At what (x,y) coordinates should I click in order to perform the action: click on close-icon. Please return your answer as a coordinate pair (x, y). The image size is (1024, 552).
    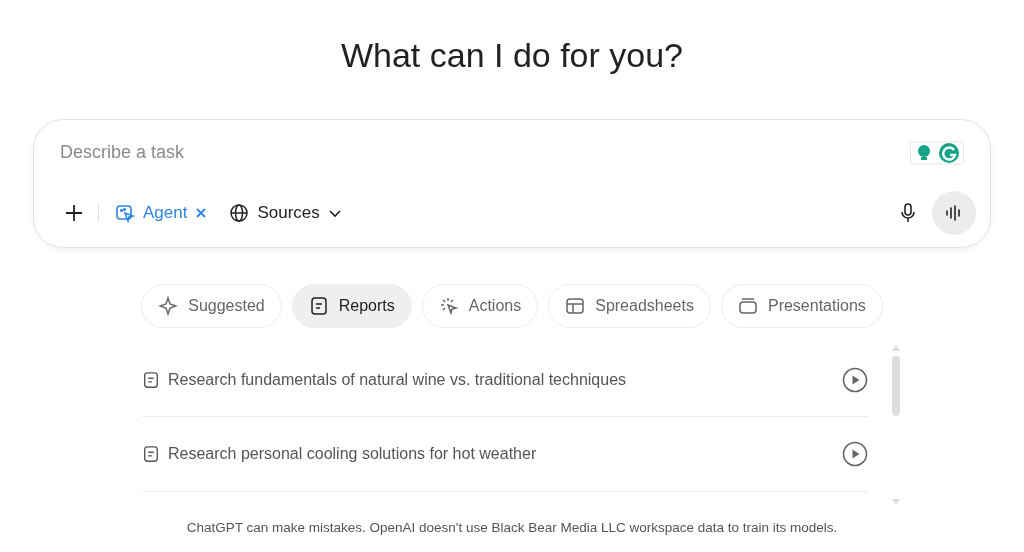
    Looking at the image, I should click on (201, 213).